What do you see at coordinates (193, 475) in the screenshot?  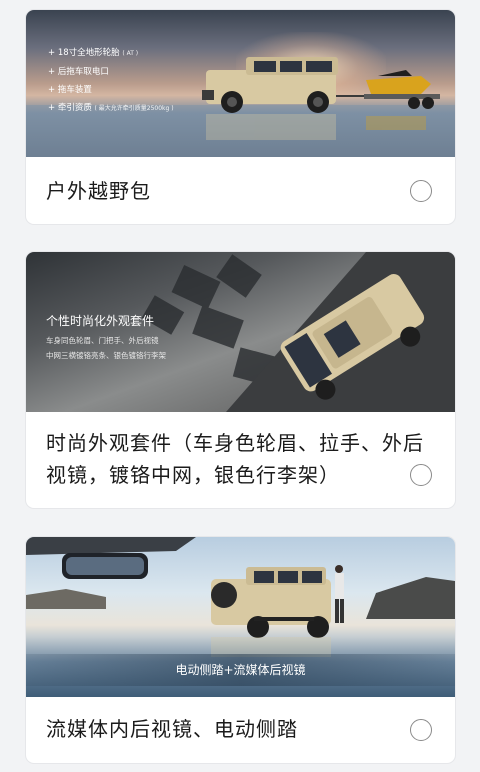 I see `option-title-line: 视镜，镀铬中网，银色行李架）` at bounding box center [193, 475].